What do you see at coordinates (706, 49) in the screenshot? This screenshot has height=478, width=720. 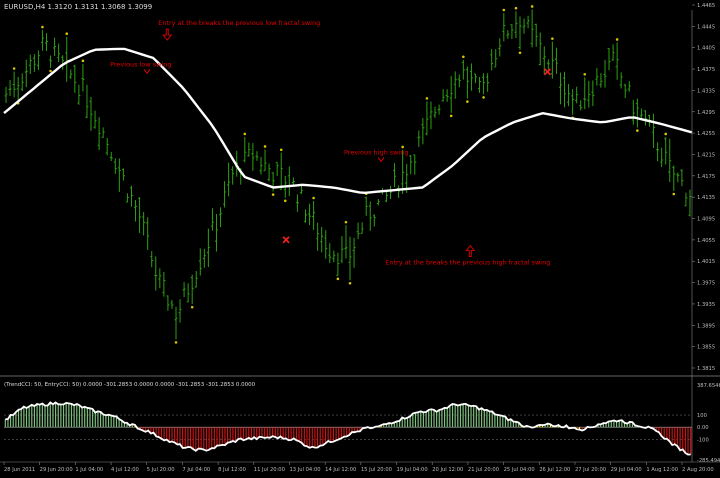 I see `y-tick-label: 1.4405` at bounding box center [706, 49].